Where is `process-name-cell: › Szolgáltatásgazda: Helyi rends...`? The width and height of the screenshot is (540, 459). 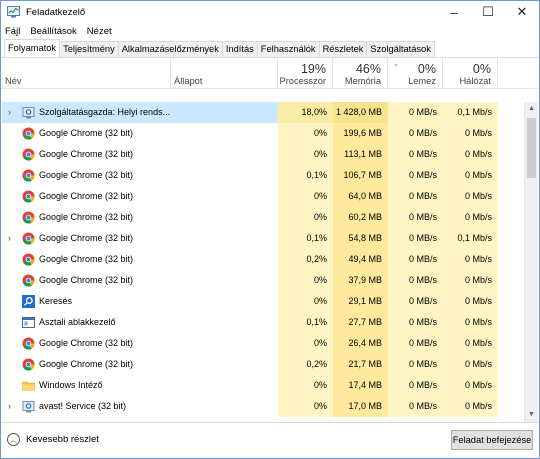
process-name-cell: › Szolgáltatásgazda: Helyi rends... is located at coordinates (86, 112).